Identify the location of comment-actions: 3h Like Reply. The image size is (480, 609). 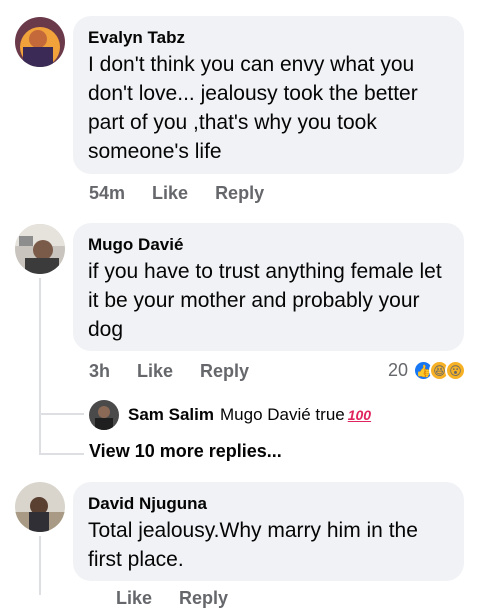
(169, 371).